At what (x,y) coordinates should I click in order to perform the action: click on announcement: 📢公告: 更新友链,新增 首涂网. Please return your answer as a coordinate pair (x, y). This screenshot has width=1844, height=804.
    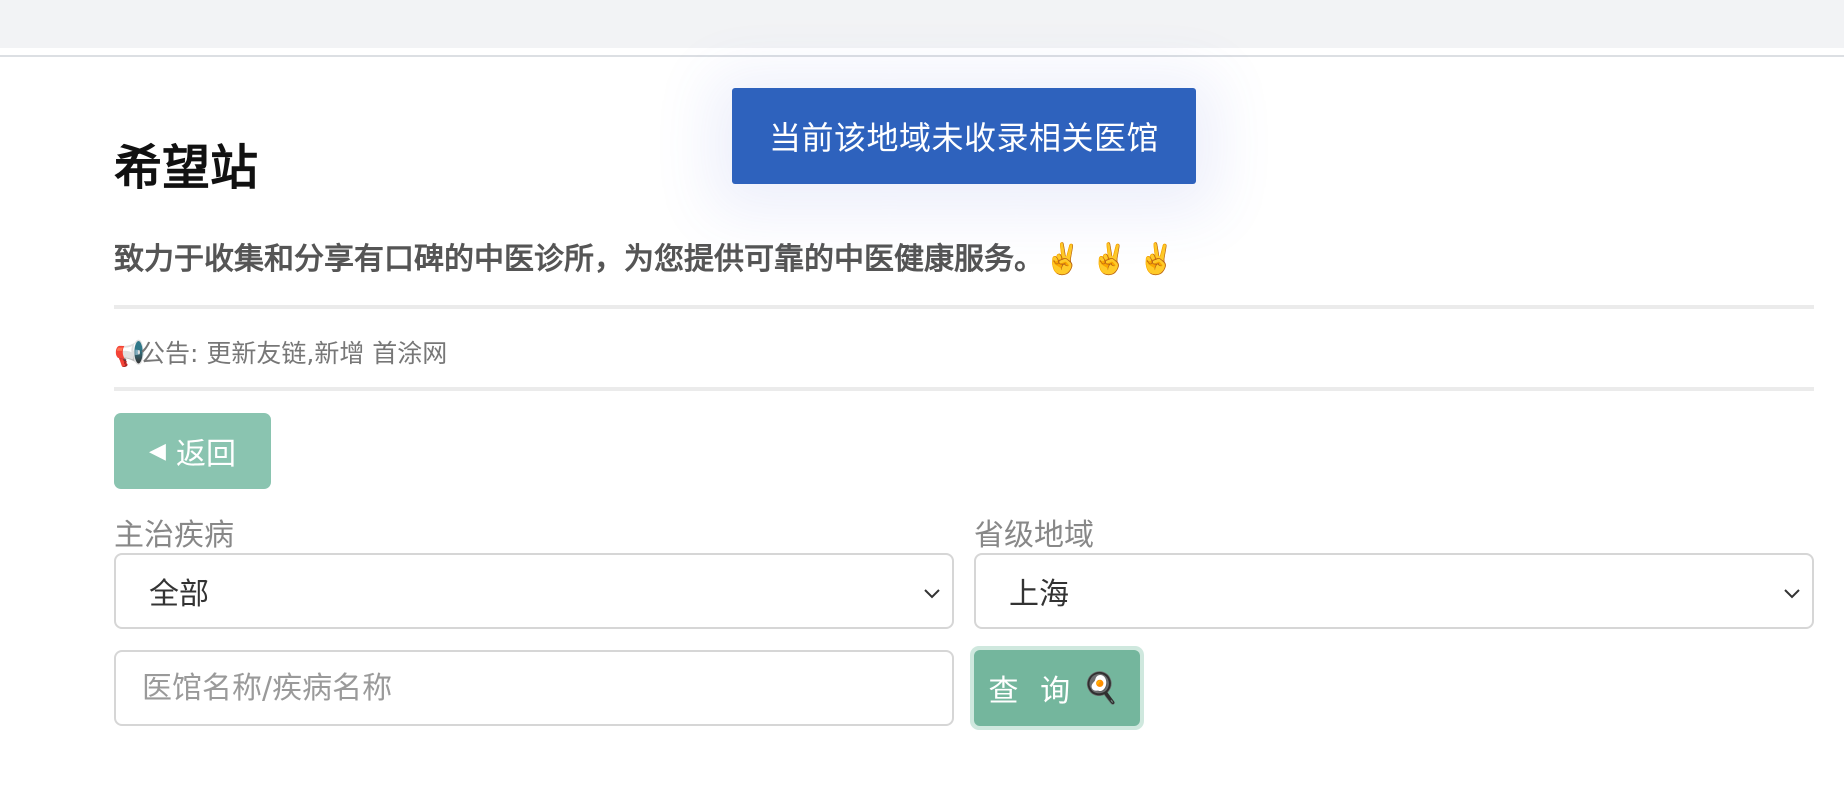
    Looking at the image, I should click on (280, 352).